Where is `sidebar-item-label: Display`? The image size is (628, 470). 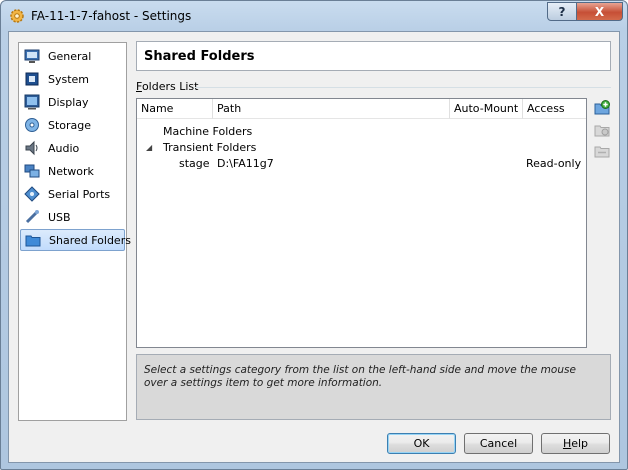 sidebar-item-label: Display is located at coordinates (68, 102).